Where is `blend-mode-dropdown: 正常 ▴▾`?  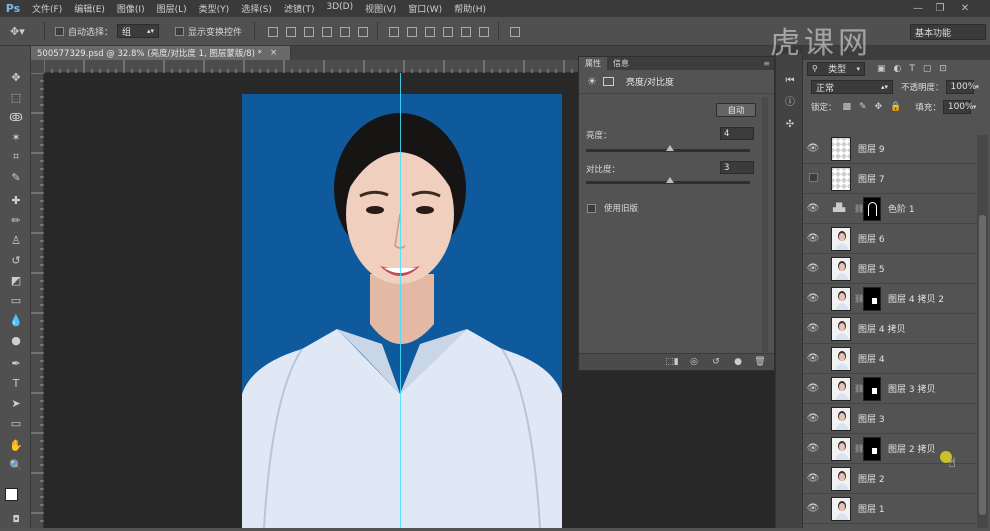
blend-mode-dropdown: 正常 ▴▾ is located at coordinates (852, 87).